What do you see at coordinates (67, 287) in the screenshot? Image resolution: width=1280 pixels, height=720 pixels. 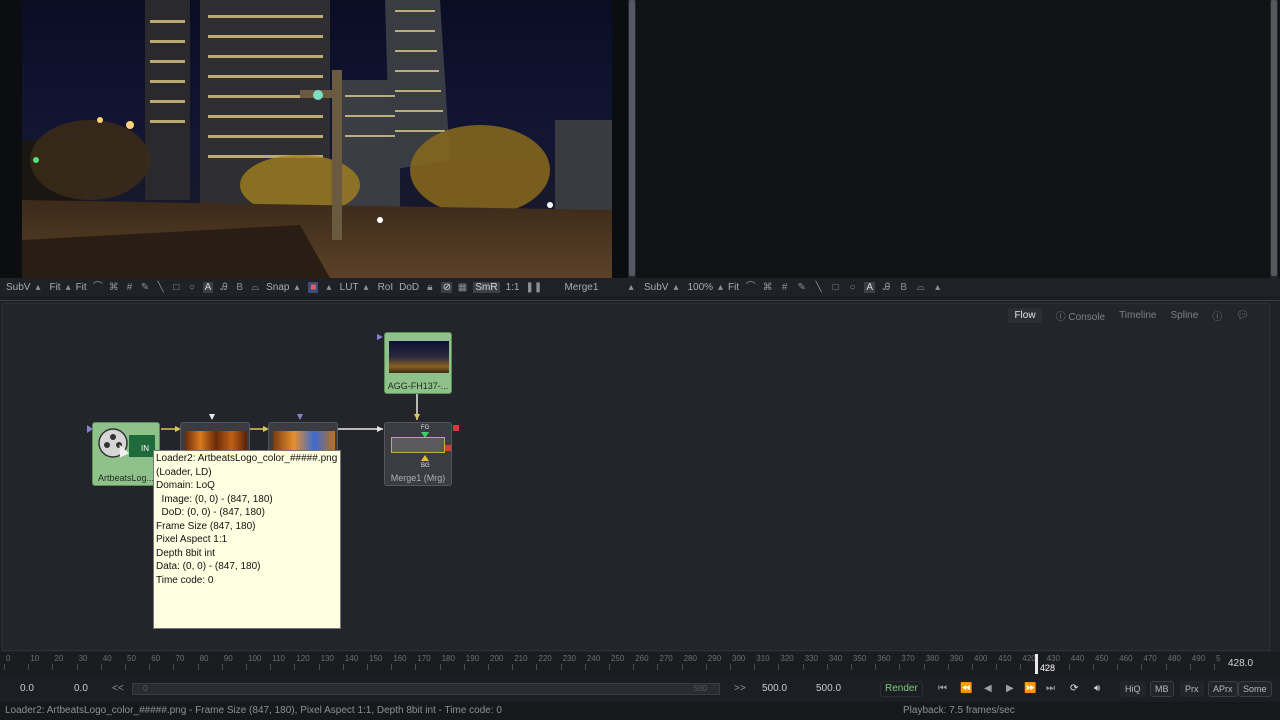 I see `fit-zoom-menu: Fit ▴ Fit` at bounding box center [67, 287].